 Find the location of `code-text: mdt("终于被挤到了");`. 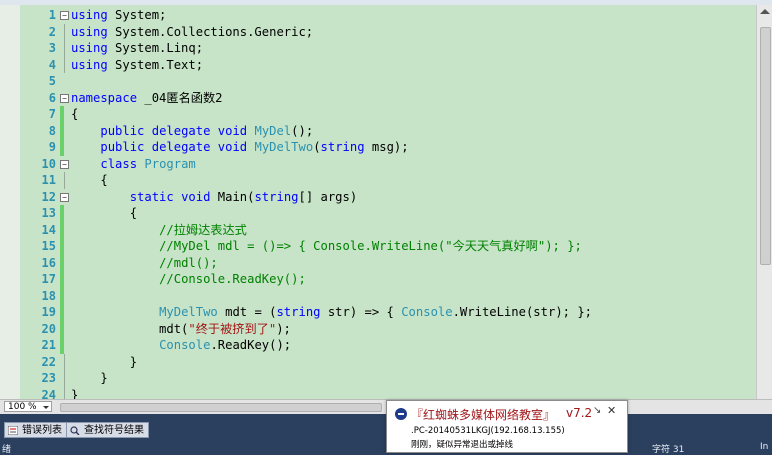

code-text: mdt("终于被挤到了"); is located at coordinates (181, 329).